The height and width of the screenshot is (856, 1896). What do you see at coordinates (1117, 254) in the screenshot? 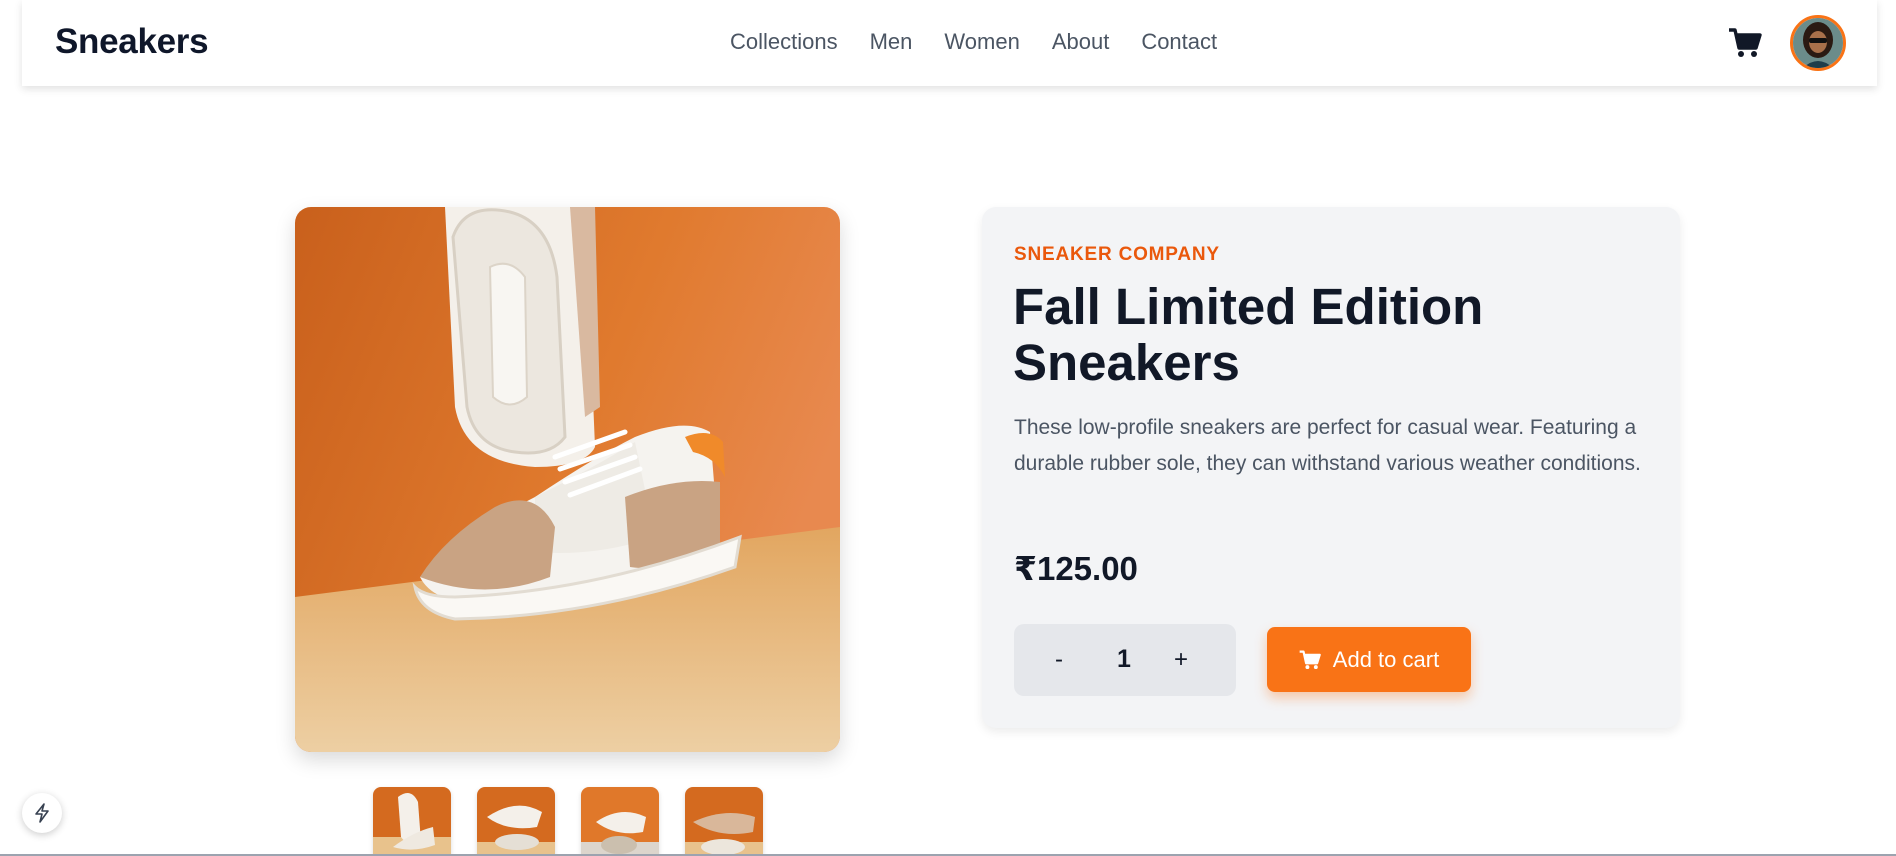
I see `product-company: SNEAKER COMPANY` at bounding box center [1117, 254].